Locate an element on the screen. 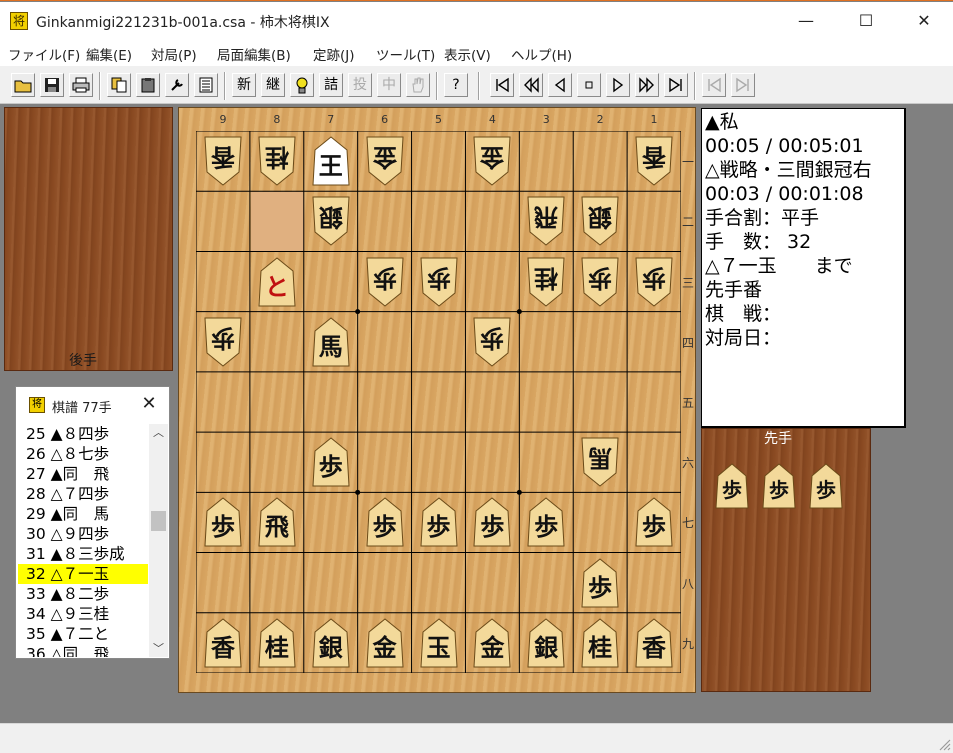 This screenshot has height=753, width=953. kifu-move-item: 28 △７四歩 is located at coordinates (83, 494).